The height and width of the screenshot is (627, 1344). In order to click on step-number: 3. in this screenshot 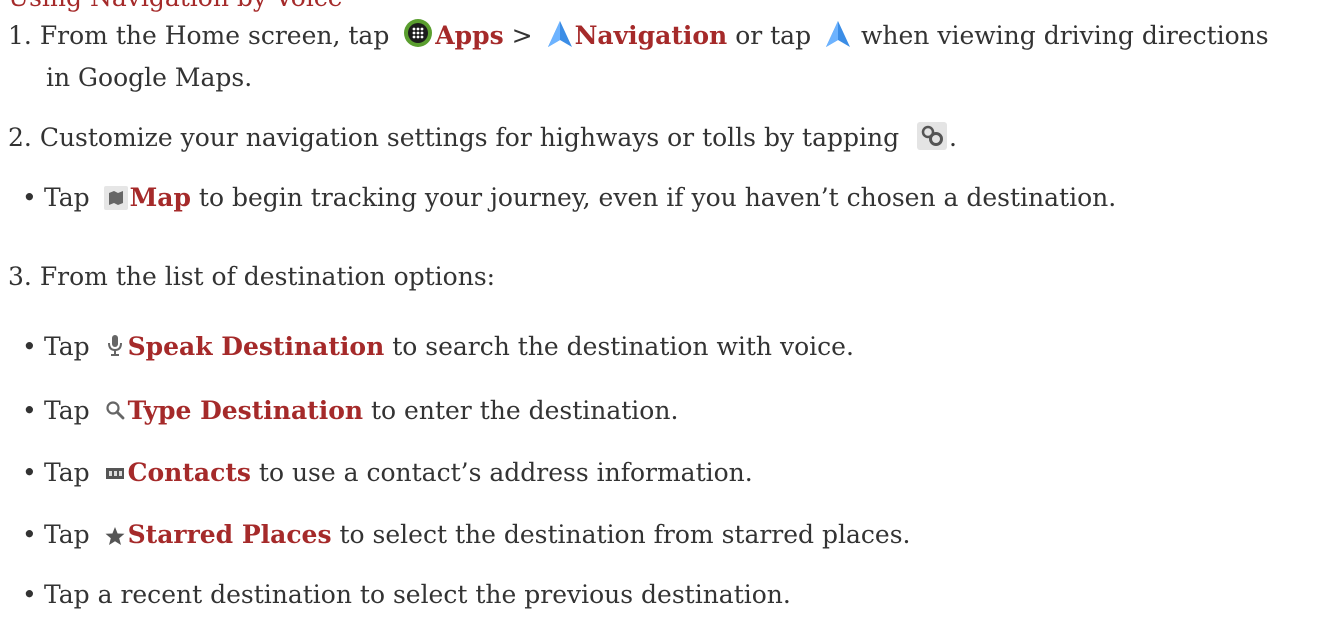, I will do `click(20, 276)`.